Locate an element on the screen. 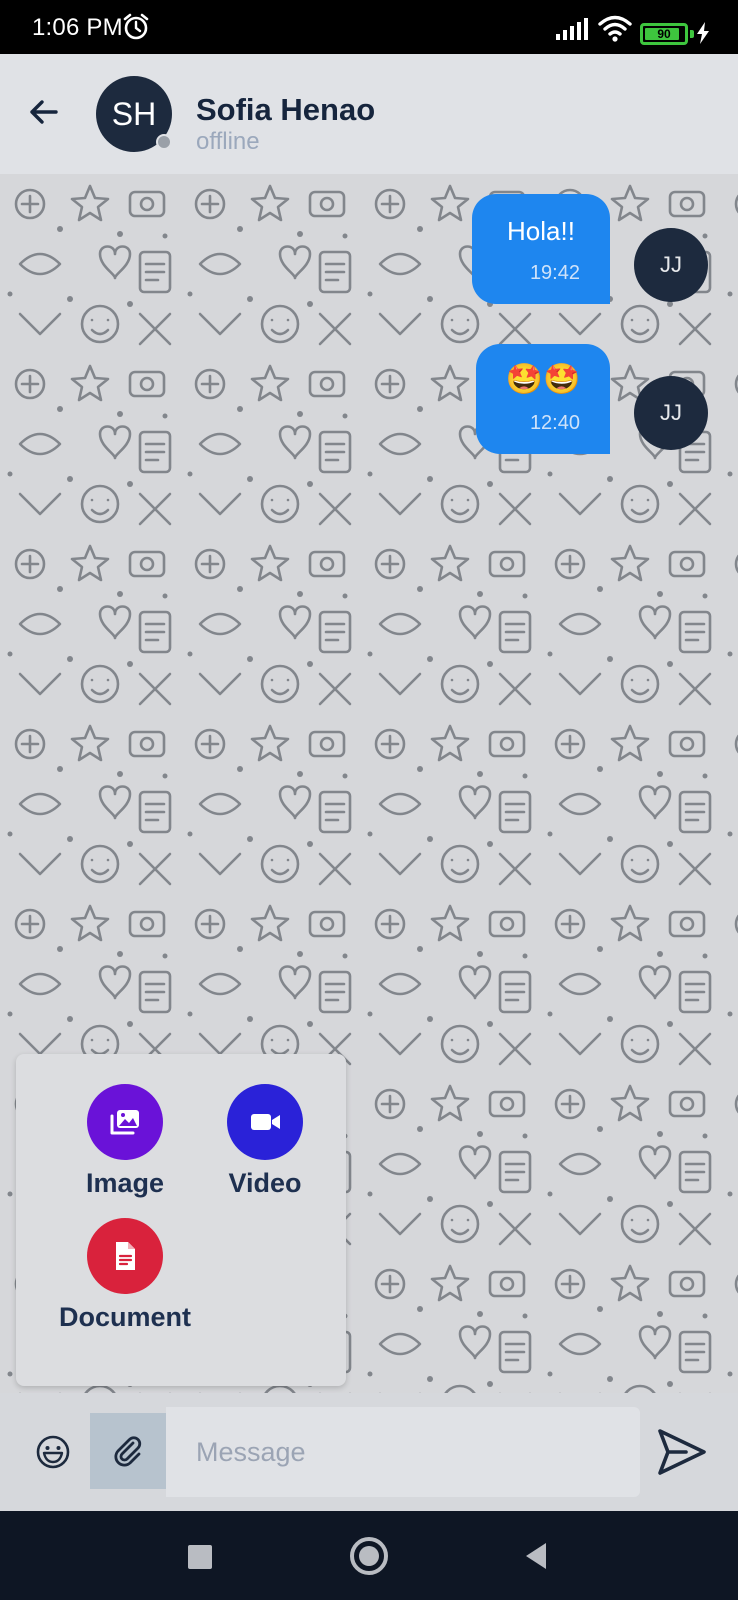 The image size is (738, 1600). attach-image-option: Image is located at coordinates (125, 1141).